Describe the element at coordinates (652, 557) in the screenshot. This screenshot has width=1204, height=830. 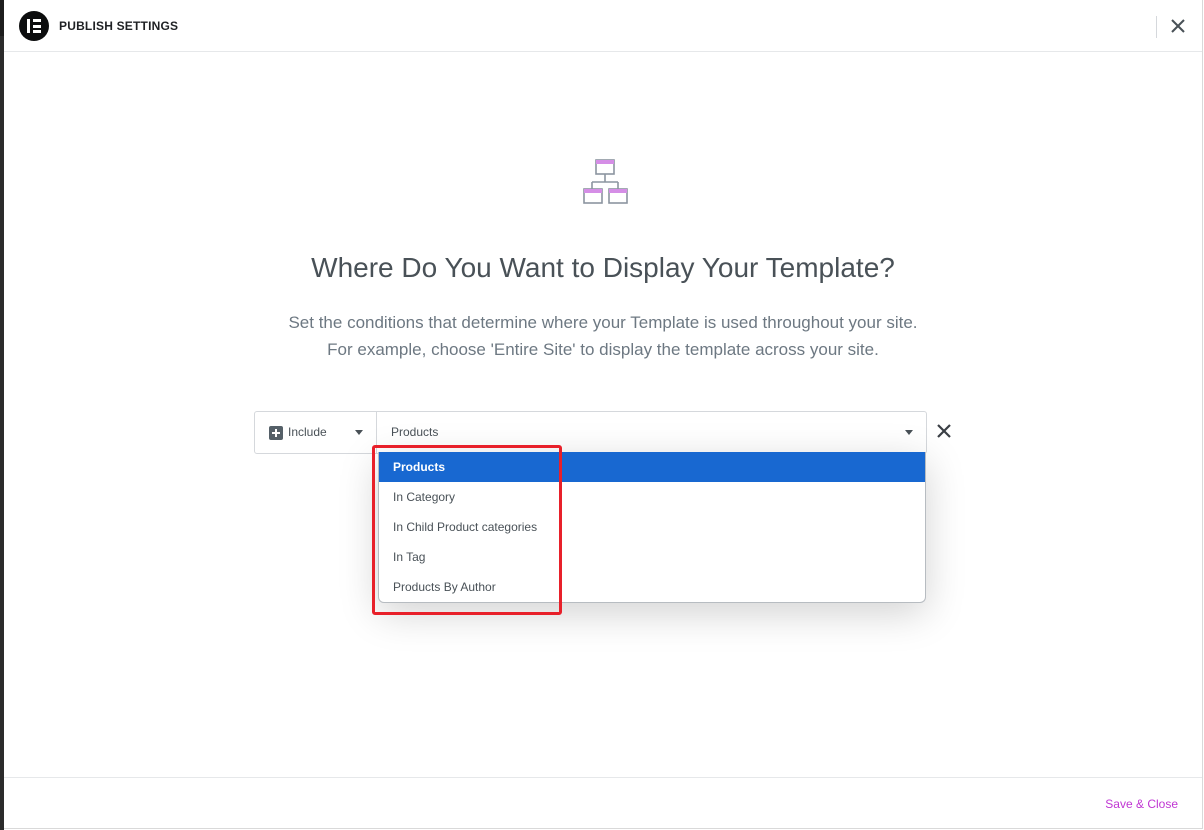
I see `dropdown-option-in-tag: In Tag` at that location.